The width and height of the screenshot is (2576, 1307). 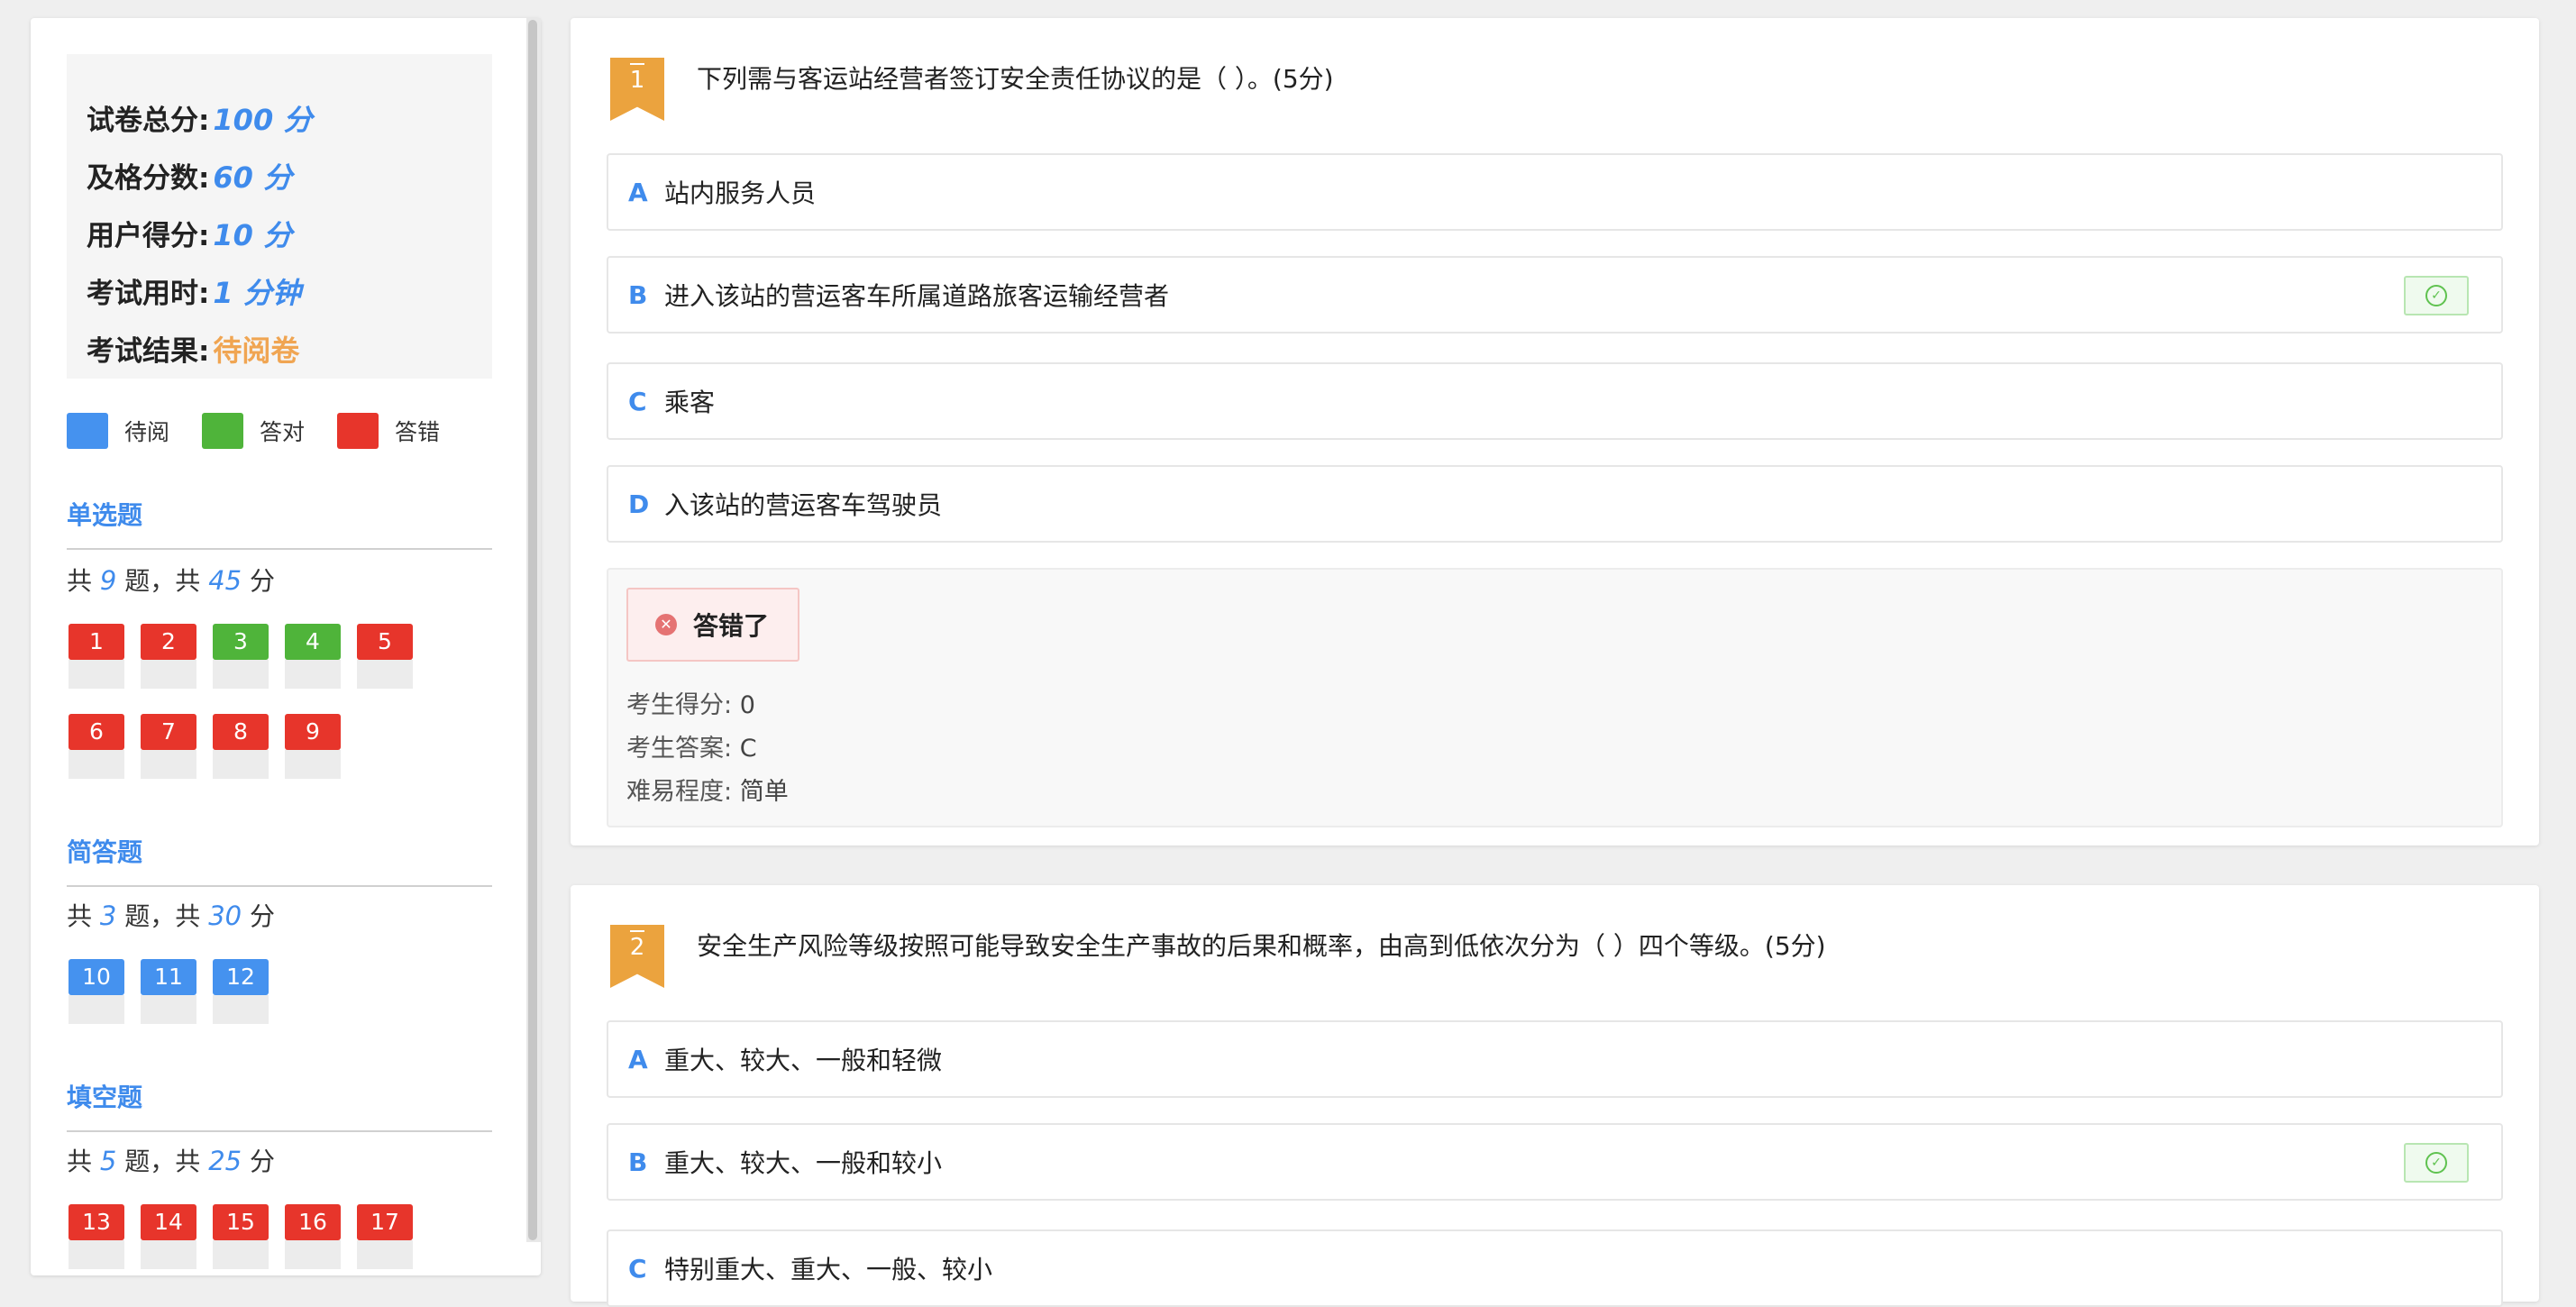 I want to click on question-nav-button: 1, so click(x=96, y=656).